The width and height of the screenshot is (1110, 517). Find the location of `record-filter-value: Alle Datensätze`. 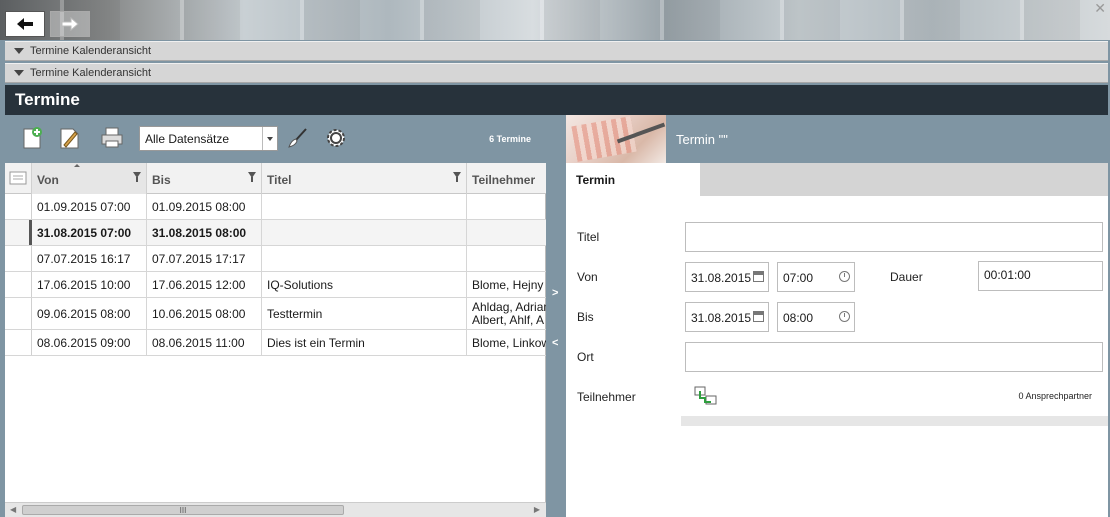

record-filter-value: Alle Datensätze is located at coordinates (187, 138).